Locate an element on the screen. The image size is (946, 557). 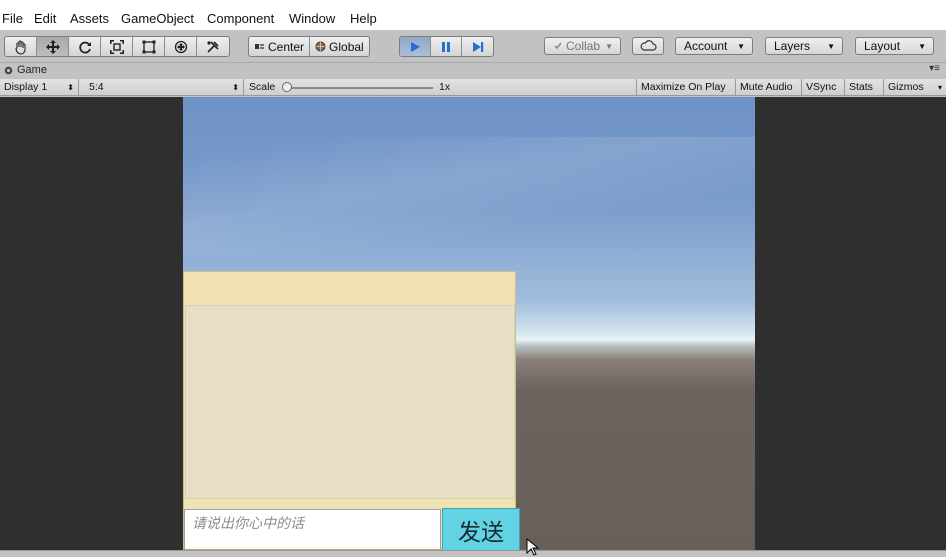
mute-audio-label: Mute Audio is located at coordinates (766, 87).